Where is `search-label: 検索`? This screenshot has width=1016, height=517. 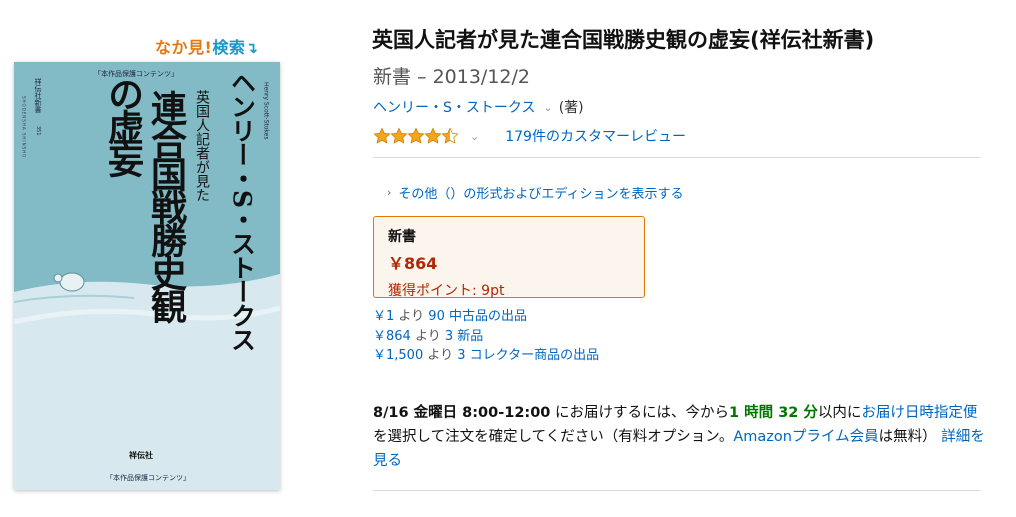 search-label: 検索 is located at coordinates (229, 47).